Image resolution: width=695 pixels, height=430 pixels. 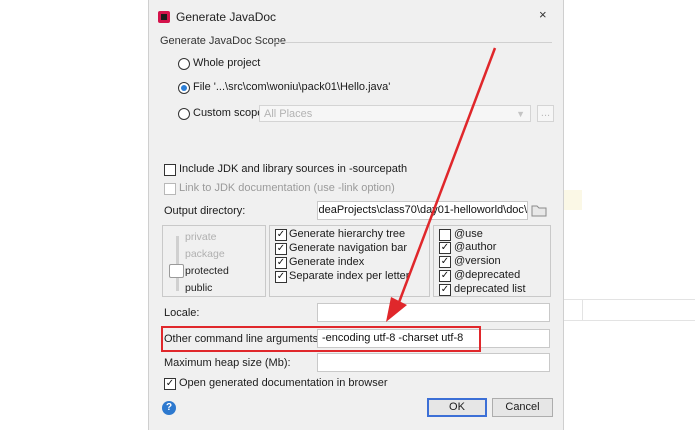 What do you see at coordinates (445, 262) in the screenshot?
I see `tag-version-checkbox: ✓` at bounding box center [445, 262].